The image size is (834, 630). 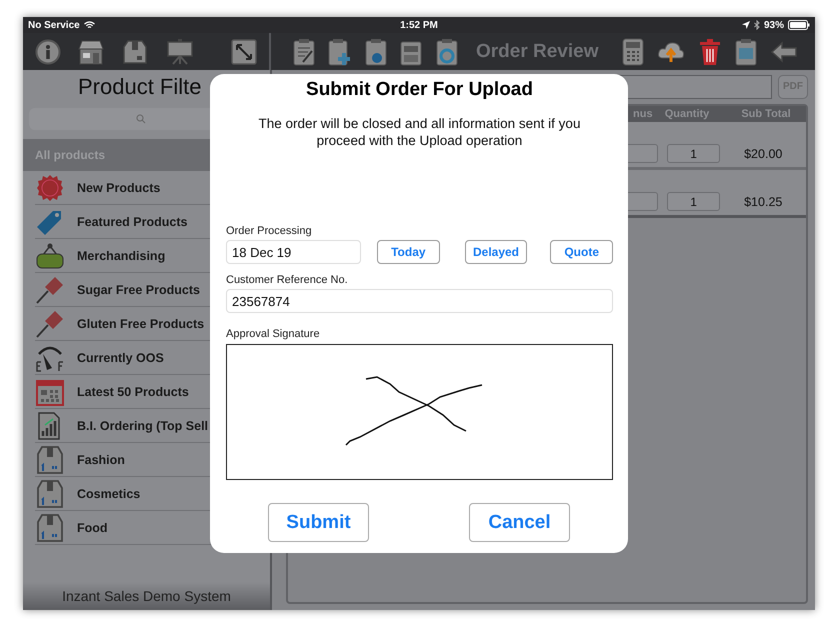 I want to click on category-label: Latest 50 Products, so click(x=133, y=391).